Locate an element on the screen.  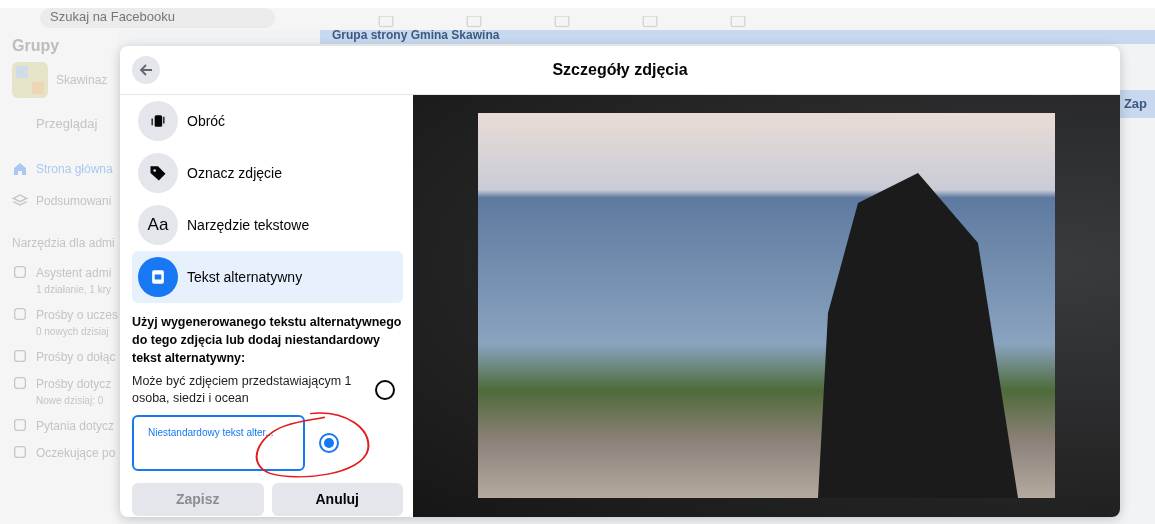
tool-menu-item: Aa Narzędzie tekstowe is located at coordinates (267, 225).